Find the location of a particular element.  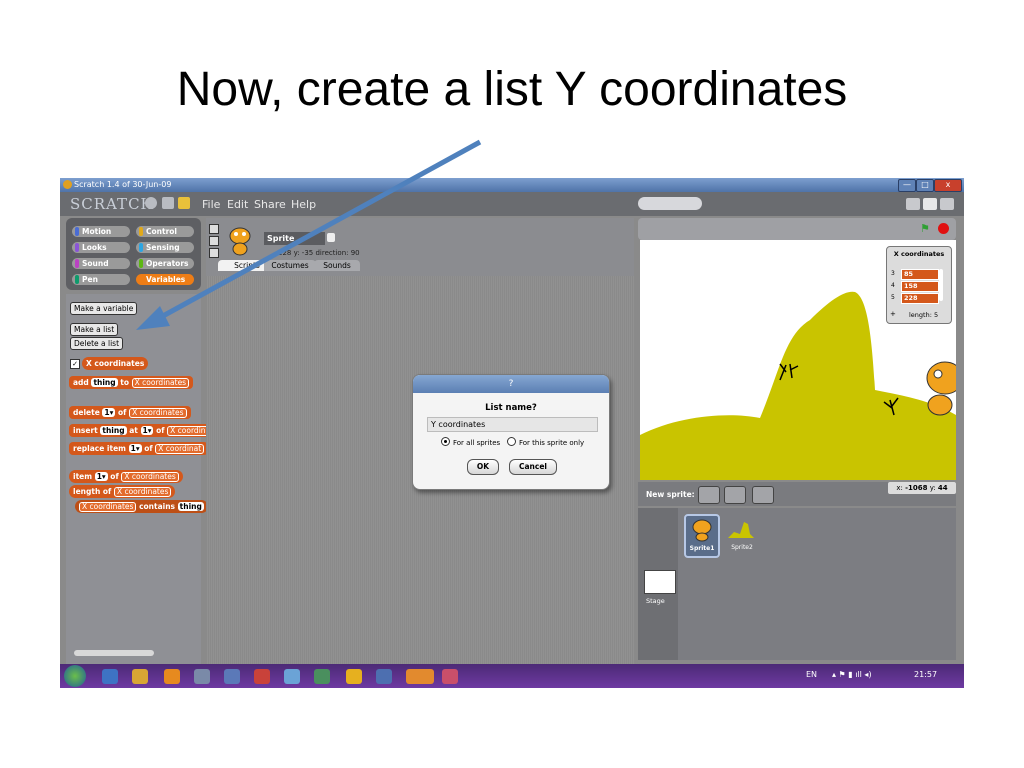

annotation-arrow is located at coordinates (309, 234).